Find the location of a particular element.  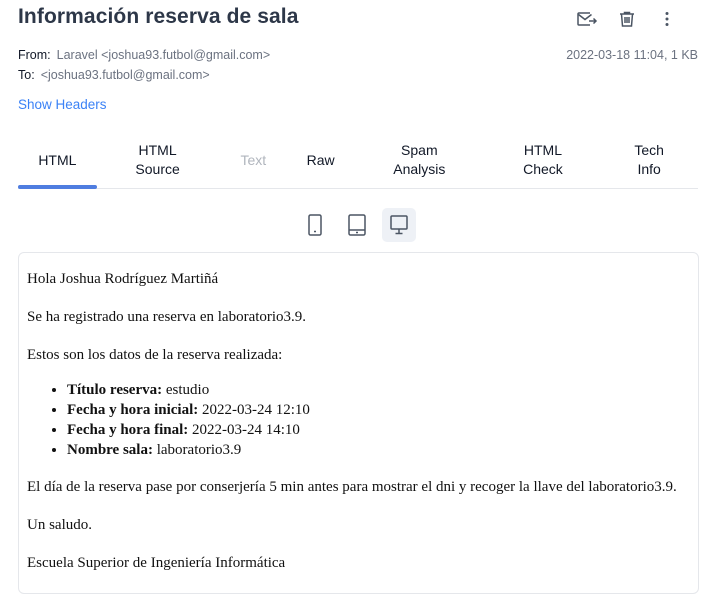

tab-tech-info: Tech Info is located at coordinates (649, 160).